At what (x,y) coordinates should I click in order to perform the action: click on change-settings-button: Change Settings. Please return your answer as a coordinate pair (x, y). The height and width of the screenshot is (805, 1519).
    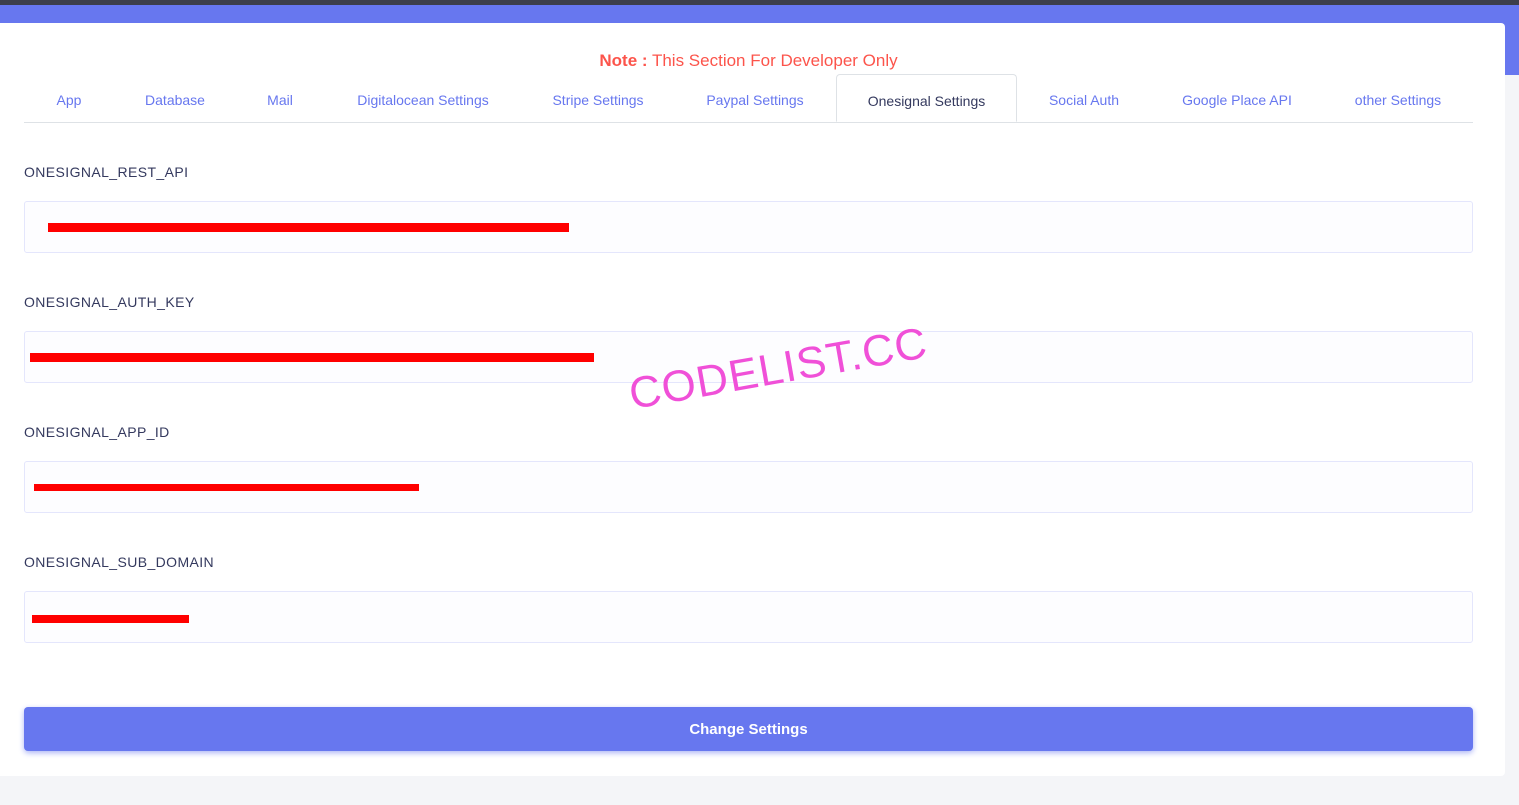
    Looking at the image, I should click on (748, 729).